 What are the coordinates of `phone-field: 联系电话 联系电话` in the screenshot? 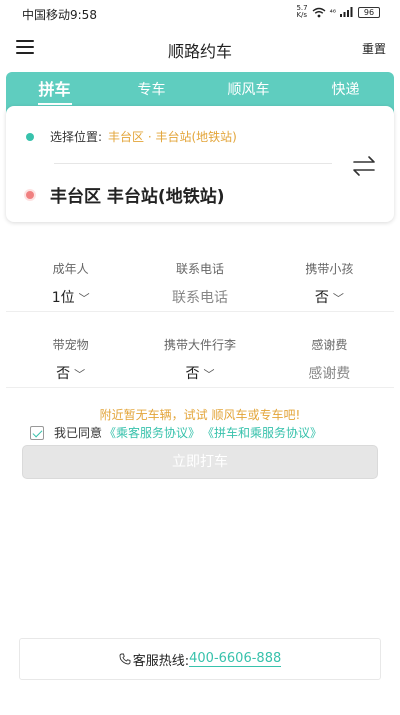 It's located at (199, 280).